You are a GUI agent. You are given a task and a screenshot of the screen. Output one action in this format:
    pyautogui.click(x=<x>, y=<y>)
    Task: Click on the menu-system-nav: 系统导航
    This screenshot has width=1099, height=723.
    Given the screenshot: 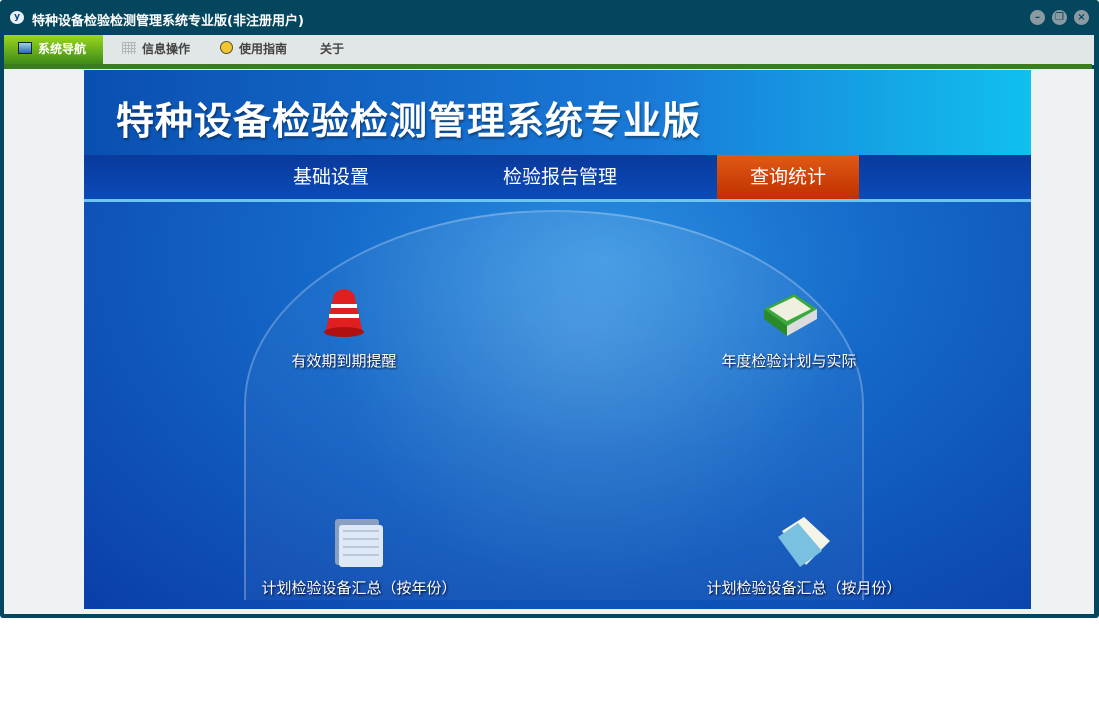 What is the action you would take?
    pyautogui.click(x=53, y=49)
    